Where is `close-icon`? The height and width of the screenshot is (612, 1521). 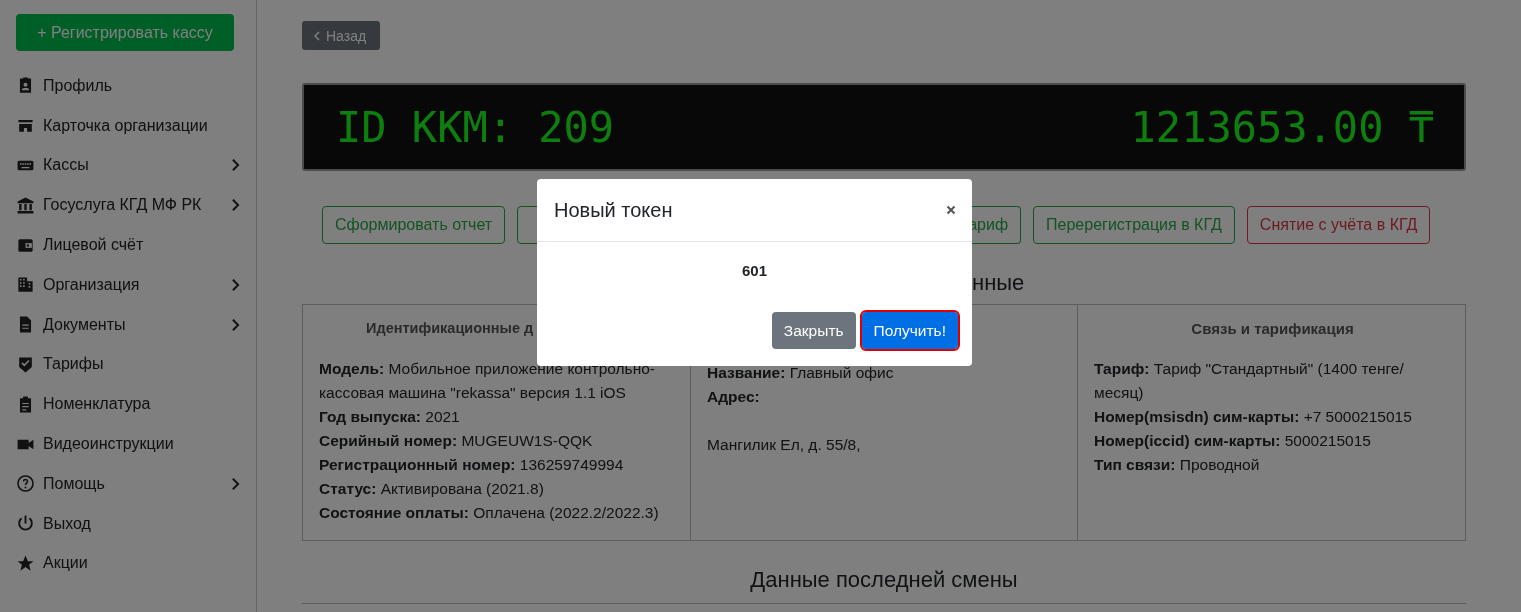 close-icon is located at coordinates (951, 210).